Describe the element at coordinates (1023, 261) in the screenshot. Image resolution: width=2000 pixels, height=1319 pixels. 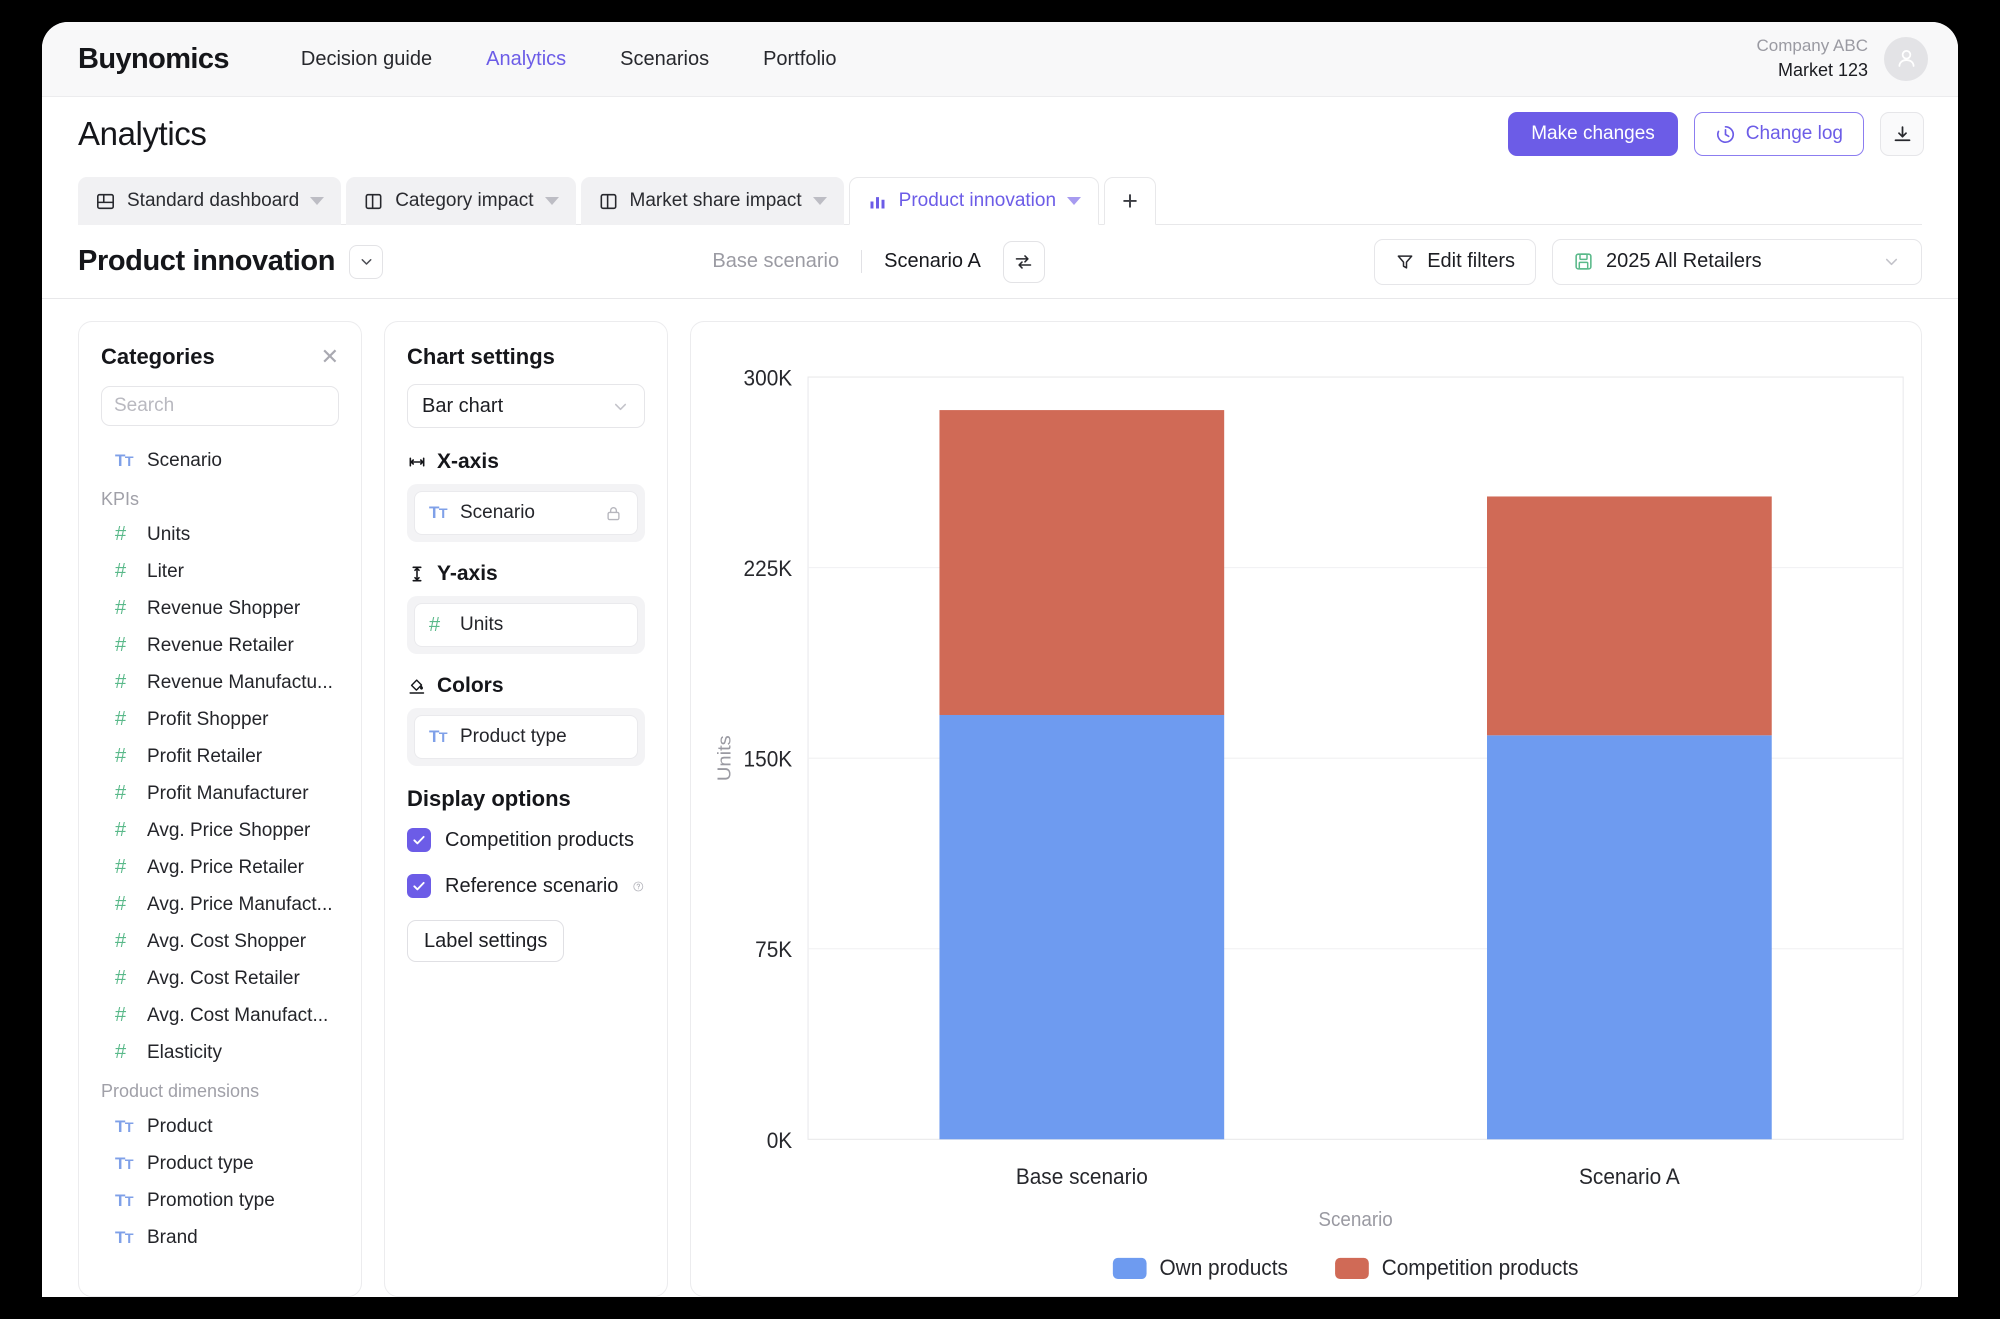
I see `swap-scenarios-button` at that location.